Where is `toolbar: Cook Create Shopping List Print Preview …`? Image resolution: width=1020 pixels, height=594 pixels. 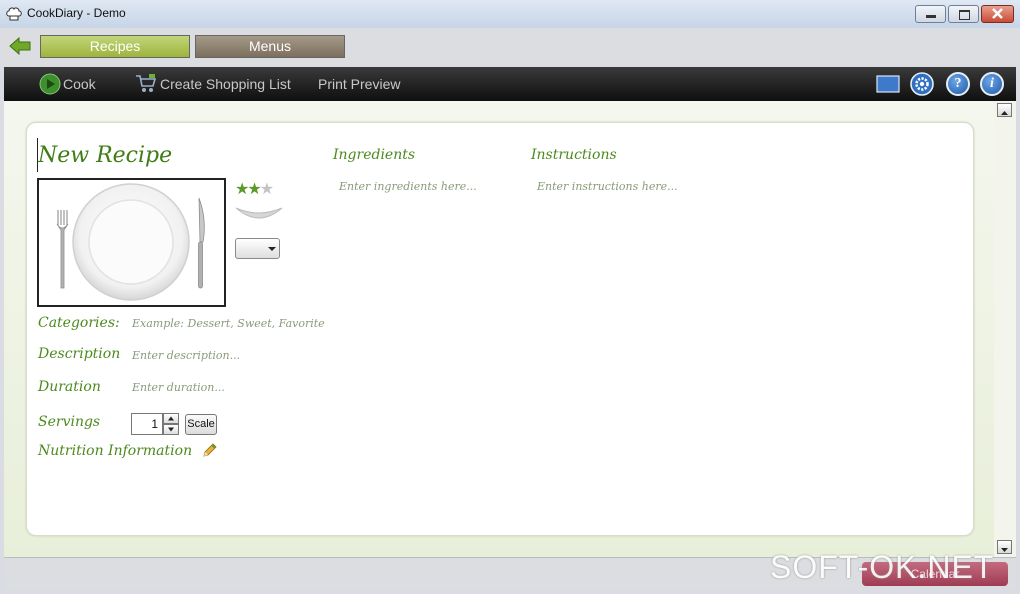
toolbar: Cook Create Shopping List Print Preview … is located at coordinates (510, 84).